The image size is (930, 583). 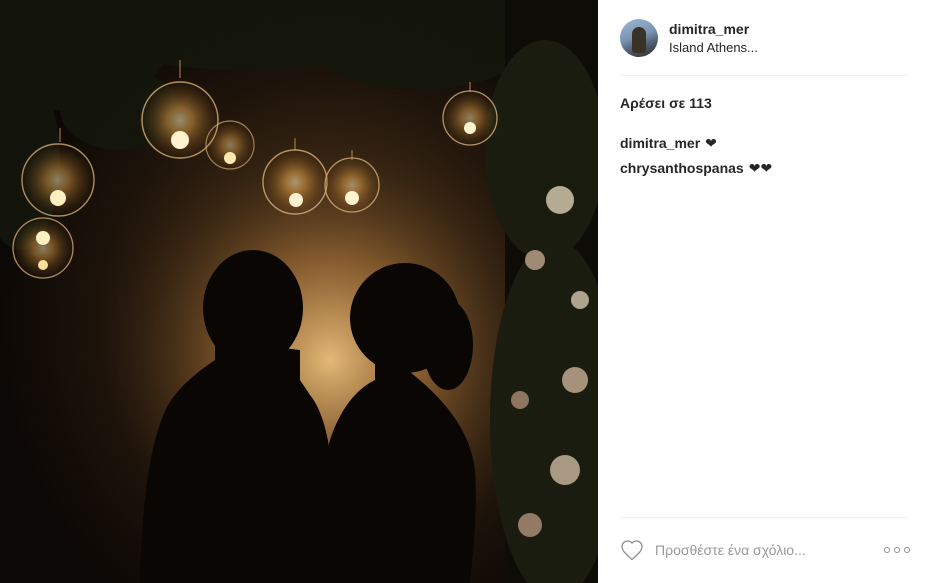 I want to click on comment-input, so click(x=765, y=550).